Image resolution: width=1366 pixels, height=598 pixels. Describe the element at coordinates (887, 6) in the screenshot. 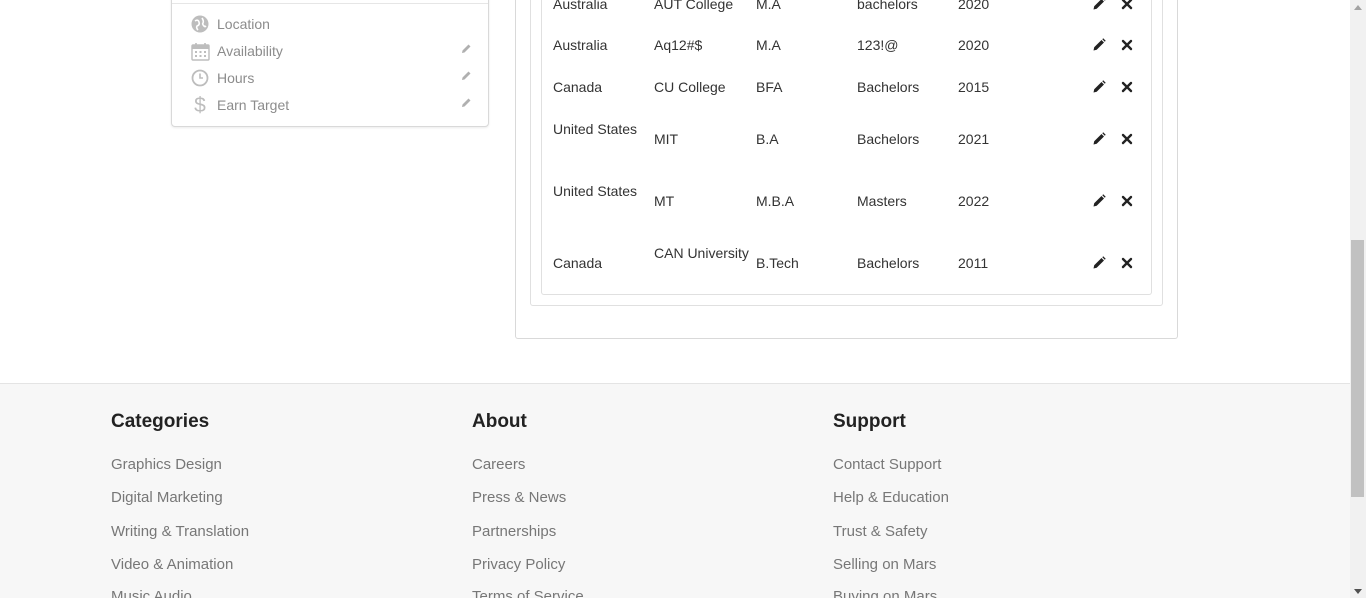

I see `degree-cell: bachelors` at that location.